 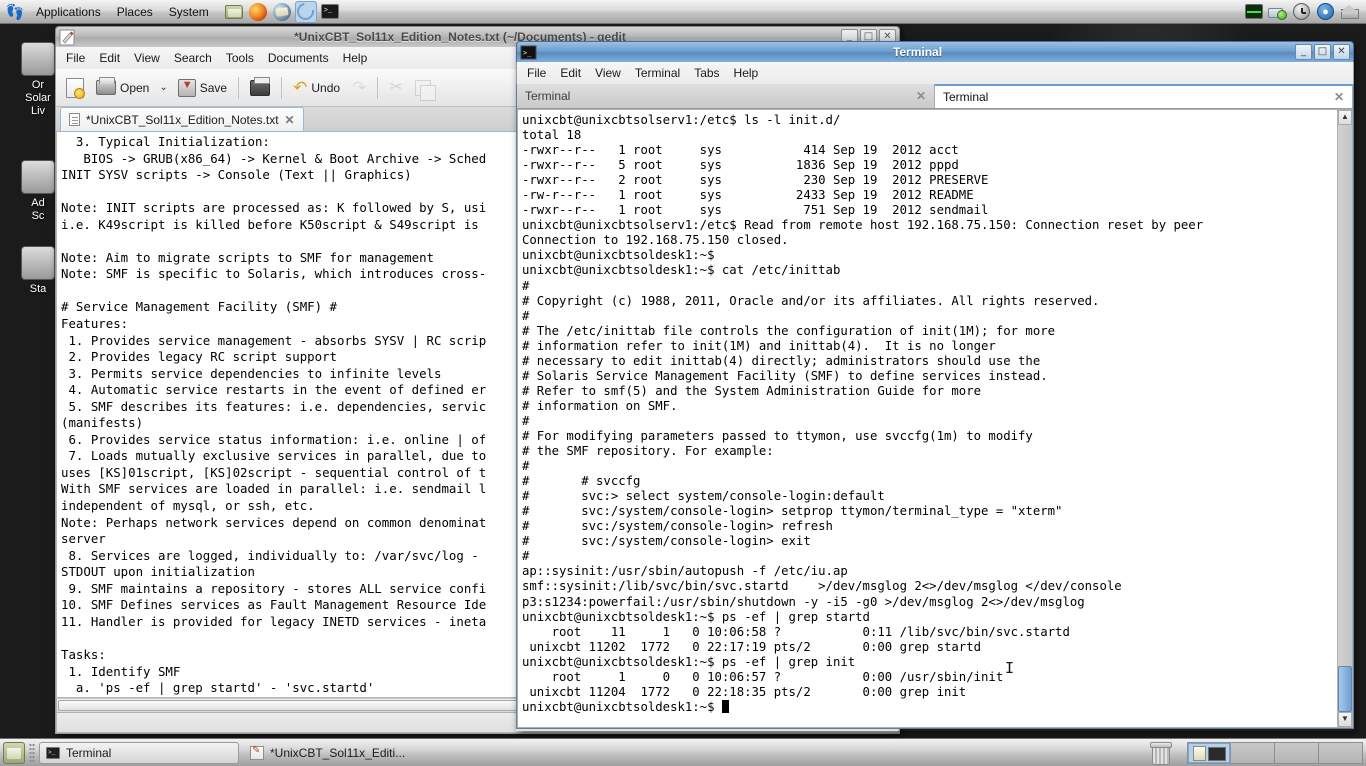 I want to click on thunderbird-icon, so click(x=281, y=11).